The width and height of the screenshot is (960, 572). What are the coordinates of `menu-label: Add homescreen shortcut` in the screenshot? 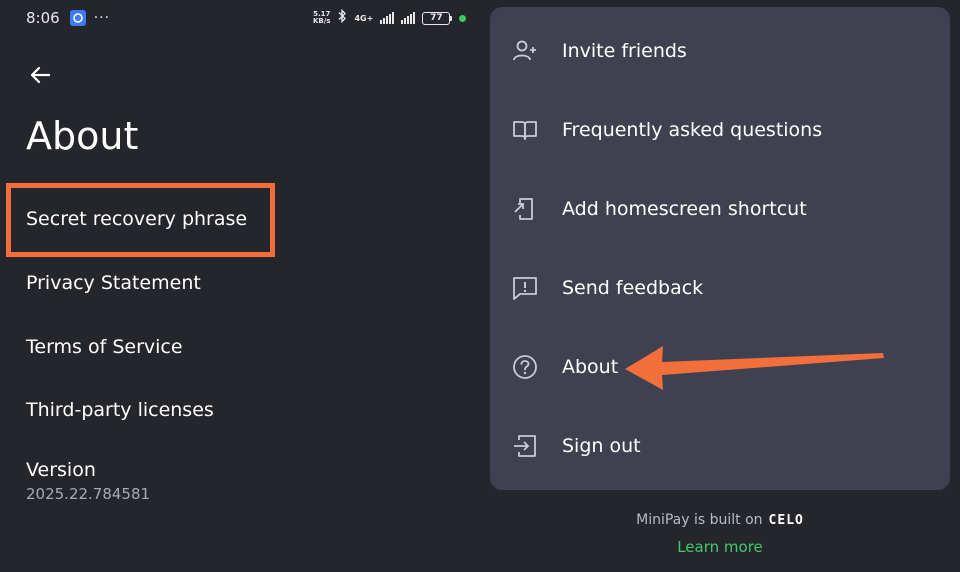 It's located at (684, 209).